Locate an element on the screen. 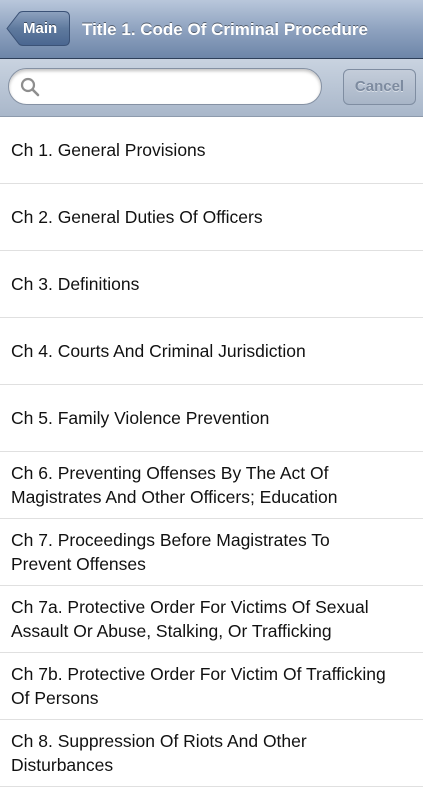  back-button: Main is located at coordinates (38, 28).